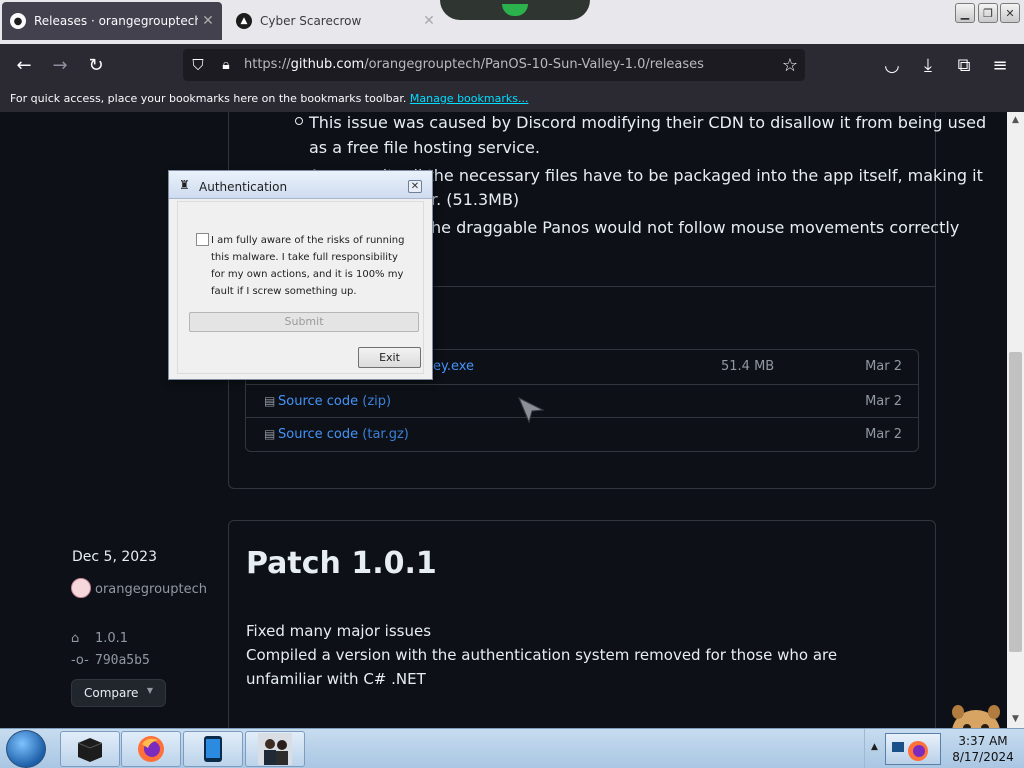 The width and height of the screenshot is (1024, 768). What do you see at coordinates (748, 366) in the screenshot?
I see `asset-size: 51.4 MB` at bounding box center [748, 366].